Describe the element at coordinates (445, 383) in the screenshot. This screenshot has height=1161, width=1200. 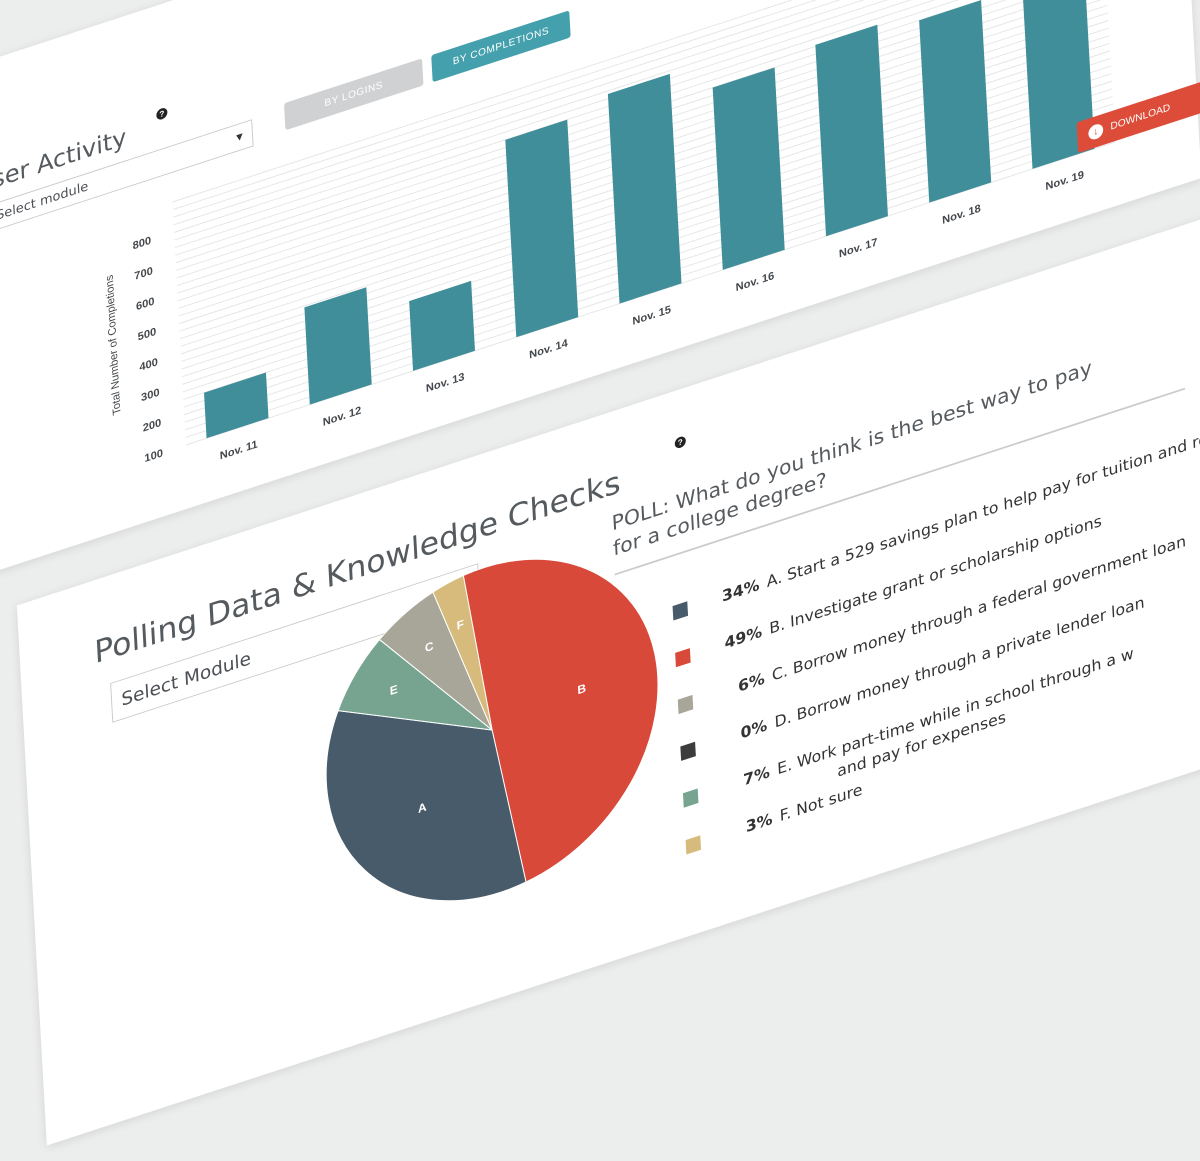
I see `x-tick-label: Nov. 13` at that location.